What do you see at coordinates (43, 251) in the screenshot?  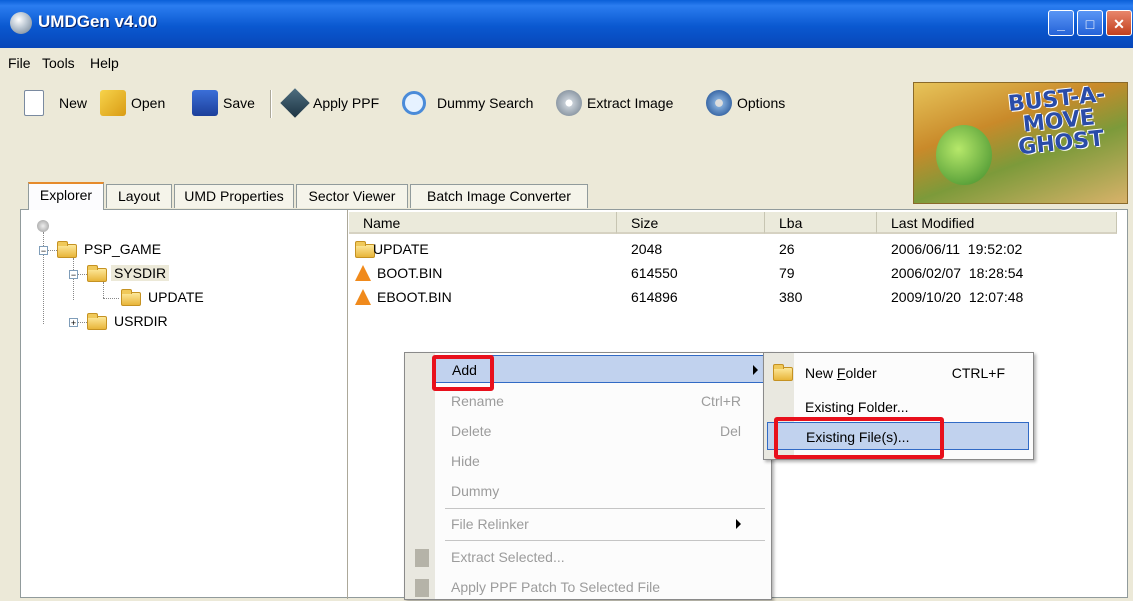 I see `collapse-toggle-psp-game: −` at bounding box center [43, 251].